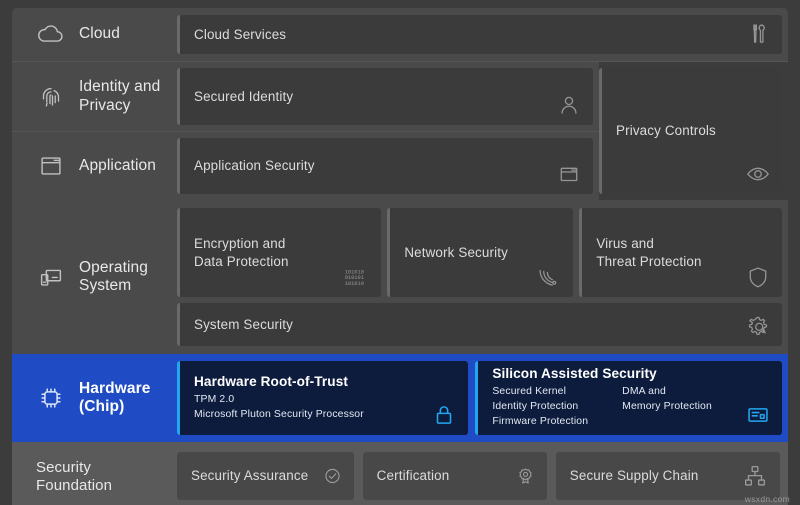 This screenshot has height=505, width=800. I want to click on watermark: wsxdn.com, so click(767, 499).